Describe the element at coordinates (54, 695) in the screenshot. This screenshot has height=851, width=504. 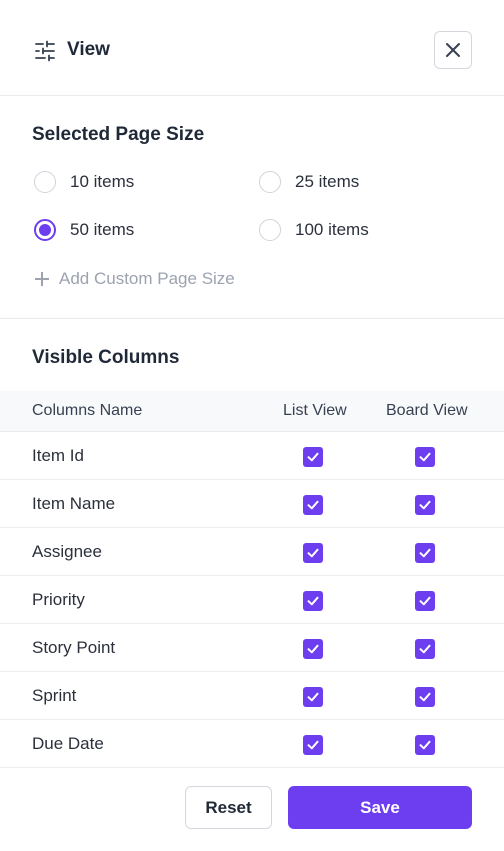
I see `column-name: Sprint` at that location.